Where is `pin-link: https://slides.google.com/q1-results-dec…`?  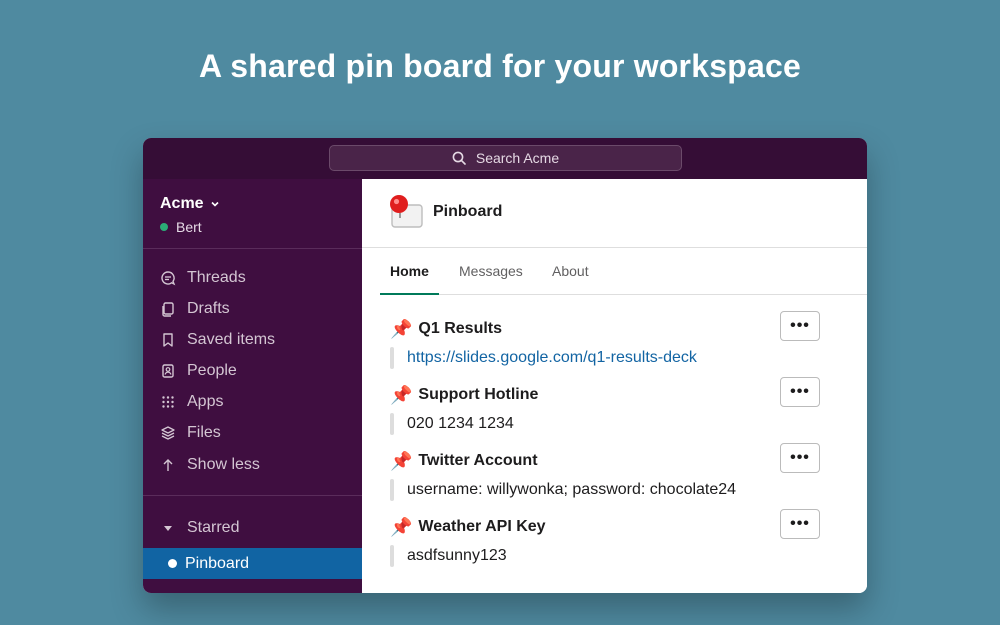 pin-link: https://slides.google.com/q1-results-dec… is located at coordinates (552, 358).